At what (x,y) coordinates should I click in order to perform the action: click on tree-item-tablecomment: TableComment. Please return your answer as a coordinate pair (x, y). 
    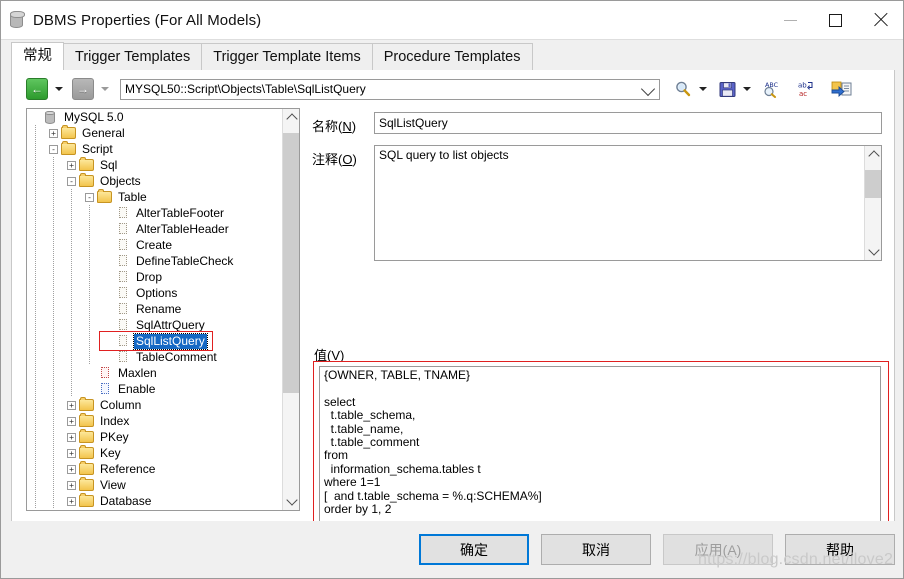
    Looking at the image, I should click on (155, 357).